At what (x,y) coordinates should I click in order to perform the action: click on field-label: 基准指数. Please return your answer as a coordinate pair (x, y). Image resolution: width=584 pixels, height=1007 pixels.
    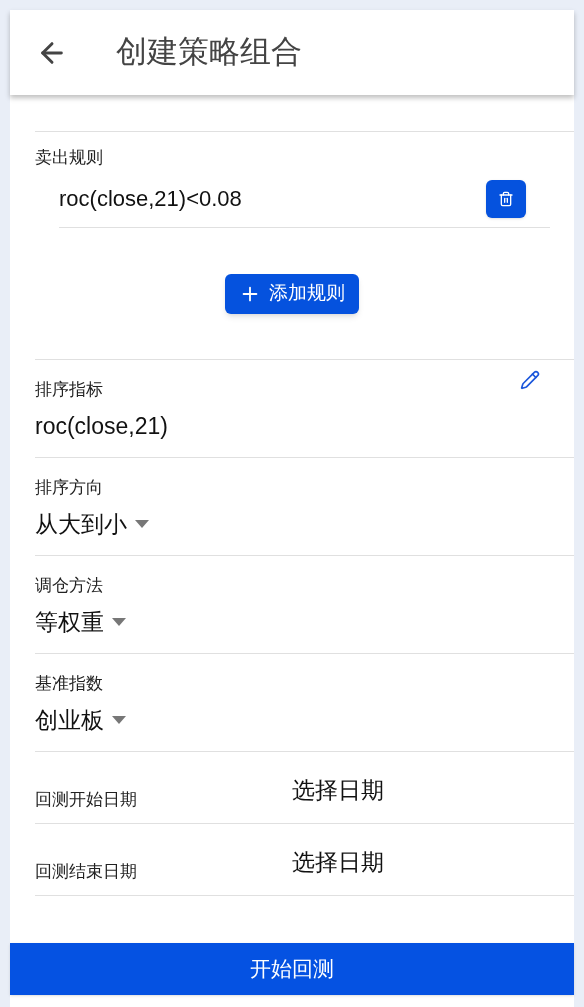
    Looking at the image, I should click on (69, 684).